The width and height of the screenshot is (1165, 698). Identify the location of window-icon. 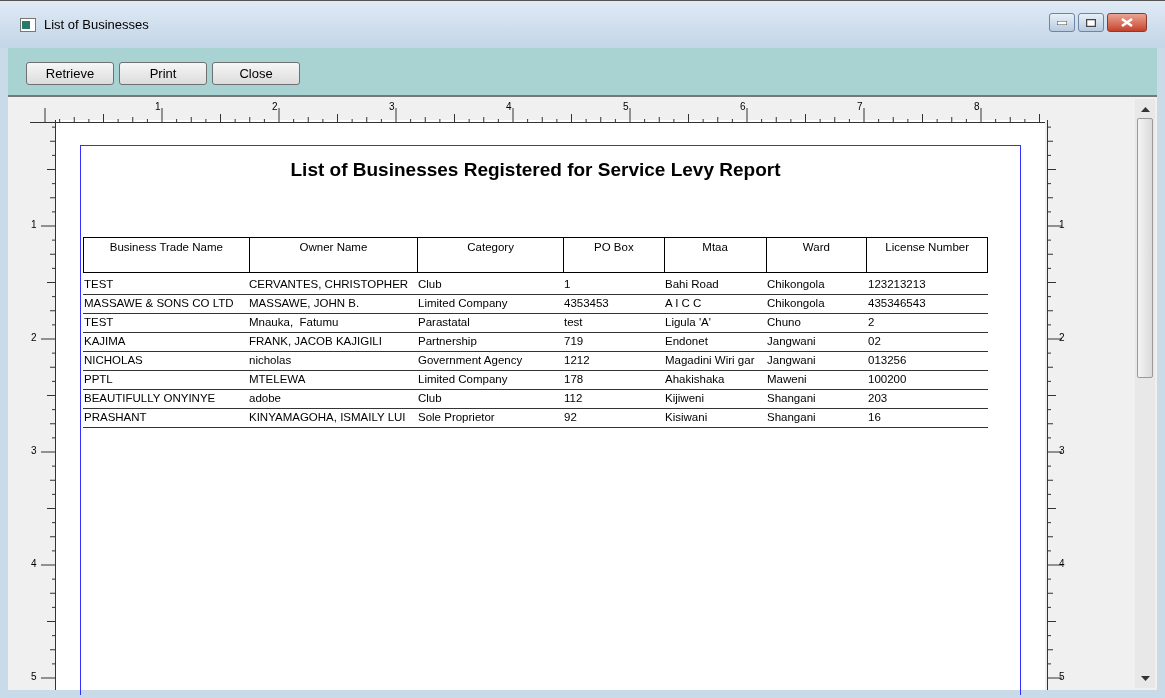
(28, 24).